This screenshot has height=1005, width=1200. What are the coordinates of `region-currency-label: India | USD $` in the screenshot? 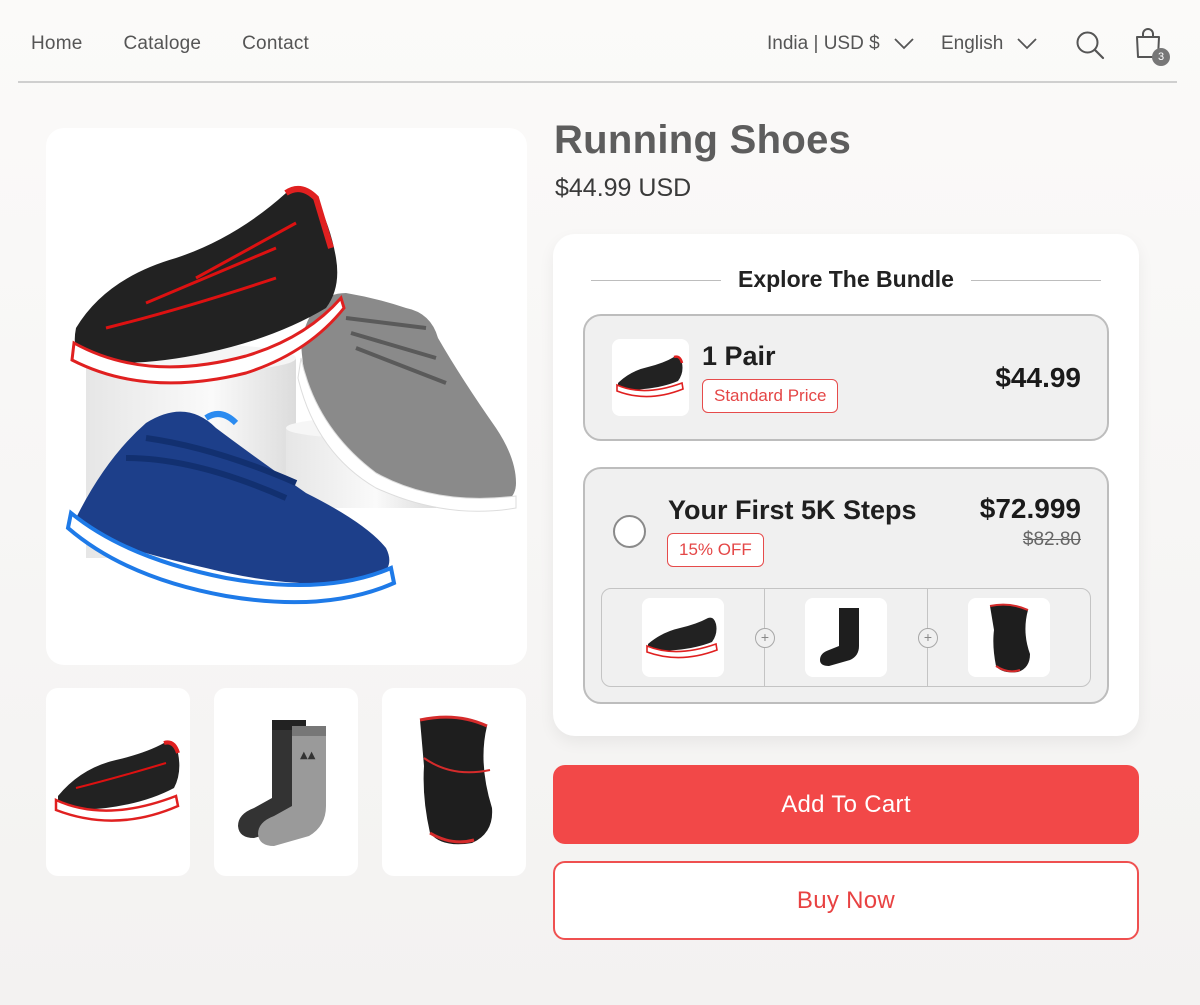 It's located at (823, 43).